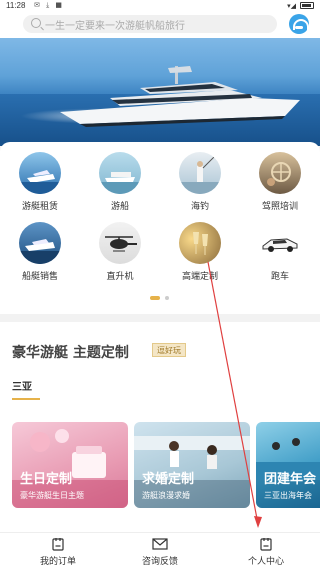 This screenshot has height=568, width=320. Describe the element at coordinates (159, 562) in the screenshot. I see `tab-label: 咨询反馈` at that location.